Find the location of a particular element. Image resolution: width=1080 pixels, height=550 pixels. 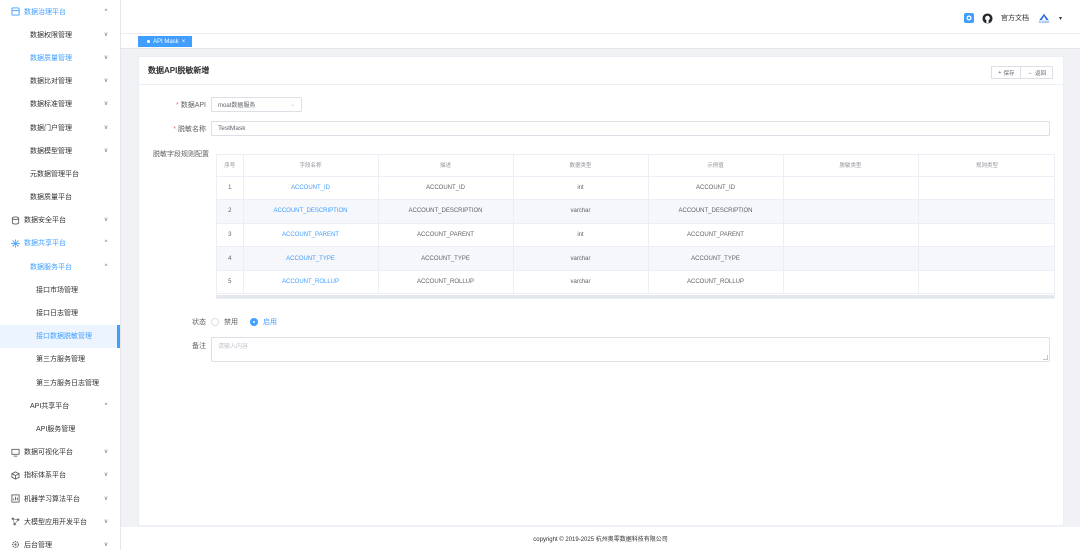

sidebar-item: 数据安全平台 v is located at coordinates (60, 220).